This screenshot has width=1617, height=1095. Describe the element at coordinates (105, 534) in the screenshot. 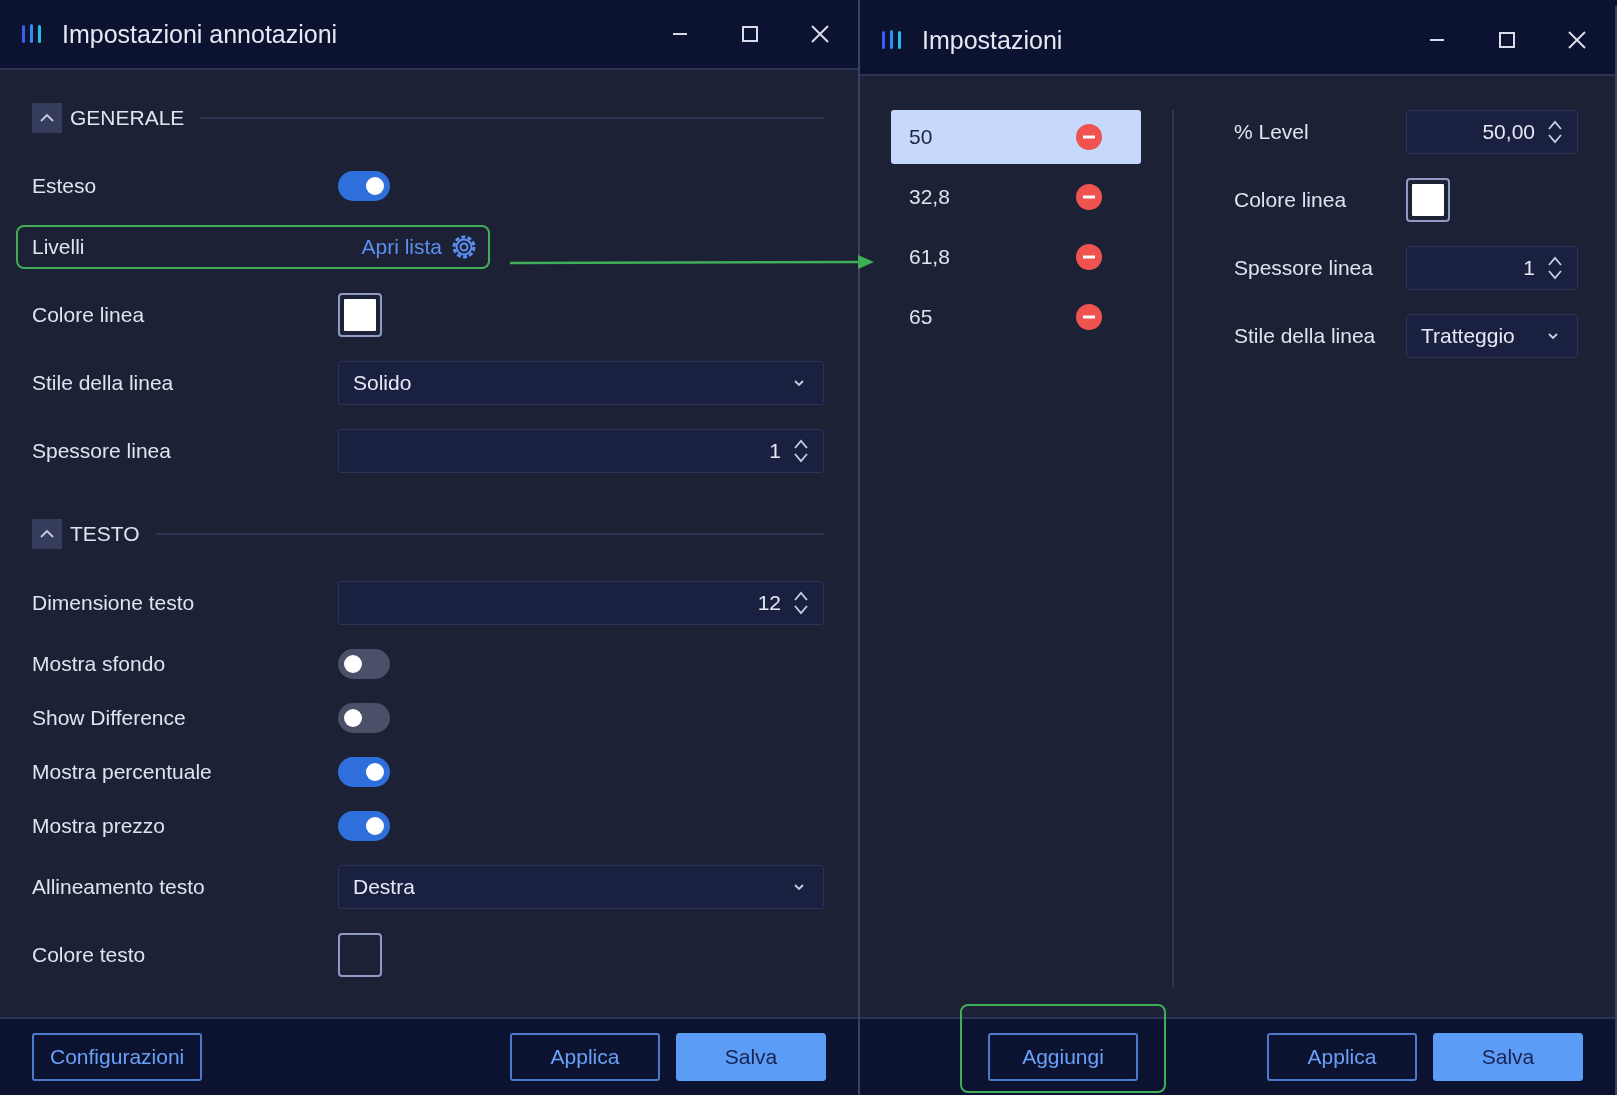

I see `section-title: TESTO` at that location.